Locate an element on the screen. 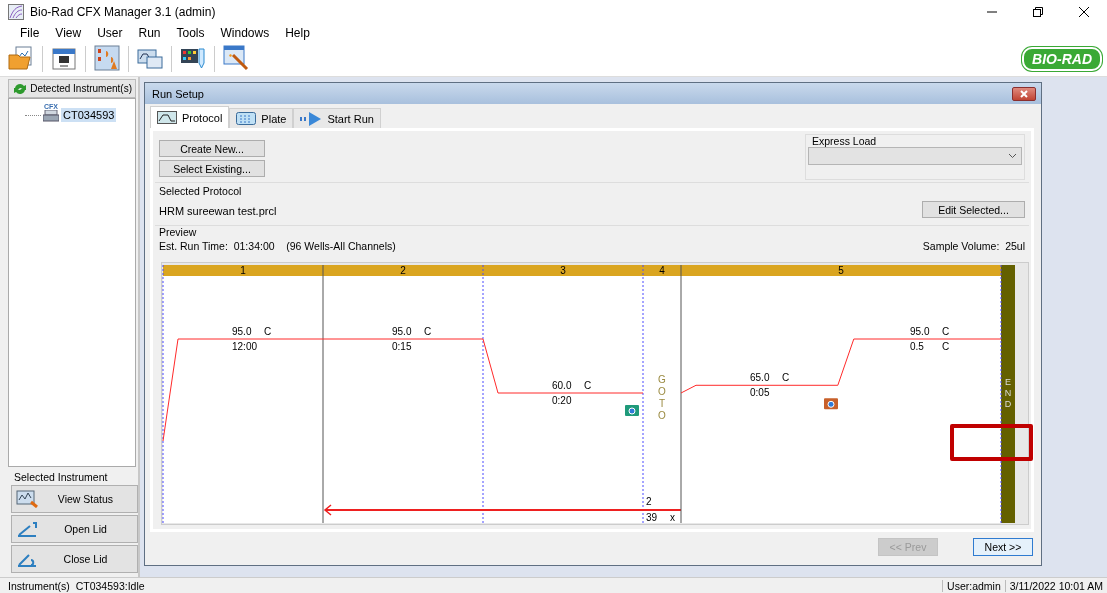 Image resolution: width=1107 pixels, height=593 pixels. step-number: 5 is located at coordinates (841, 270).